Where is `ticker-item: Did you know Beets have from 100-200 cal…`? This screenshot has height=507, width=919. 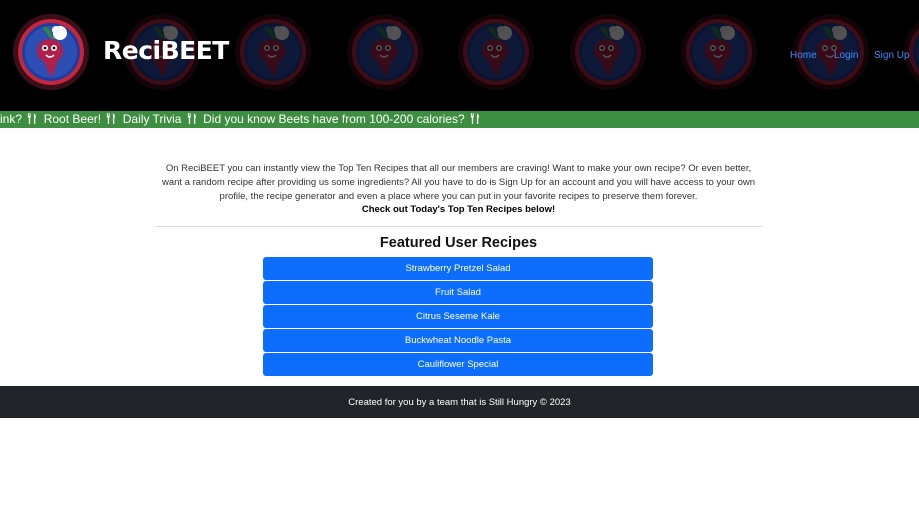
ticker-item: Did you know Beets have from 100-200 cal… is located at coordinates (334, 119).